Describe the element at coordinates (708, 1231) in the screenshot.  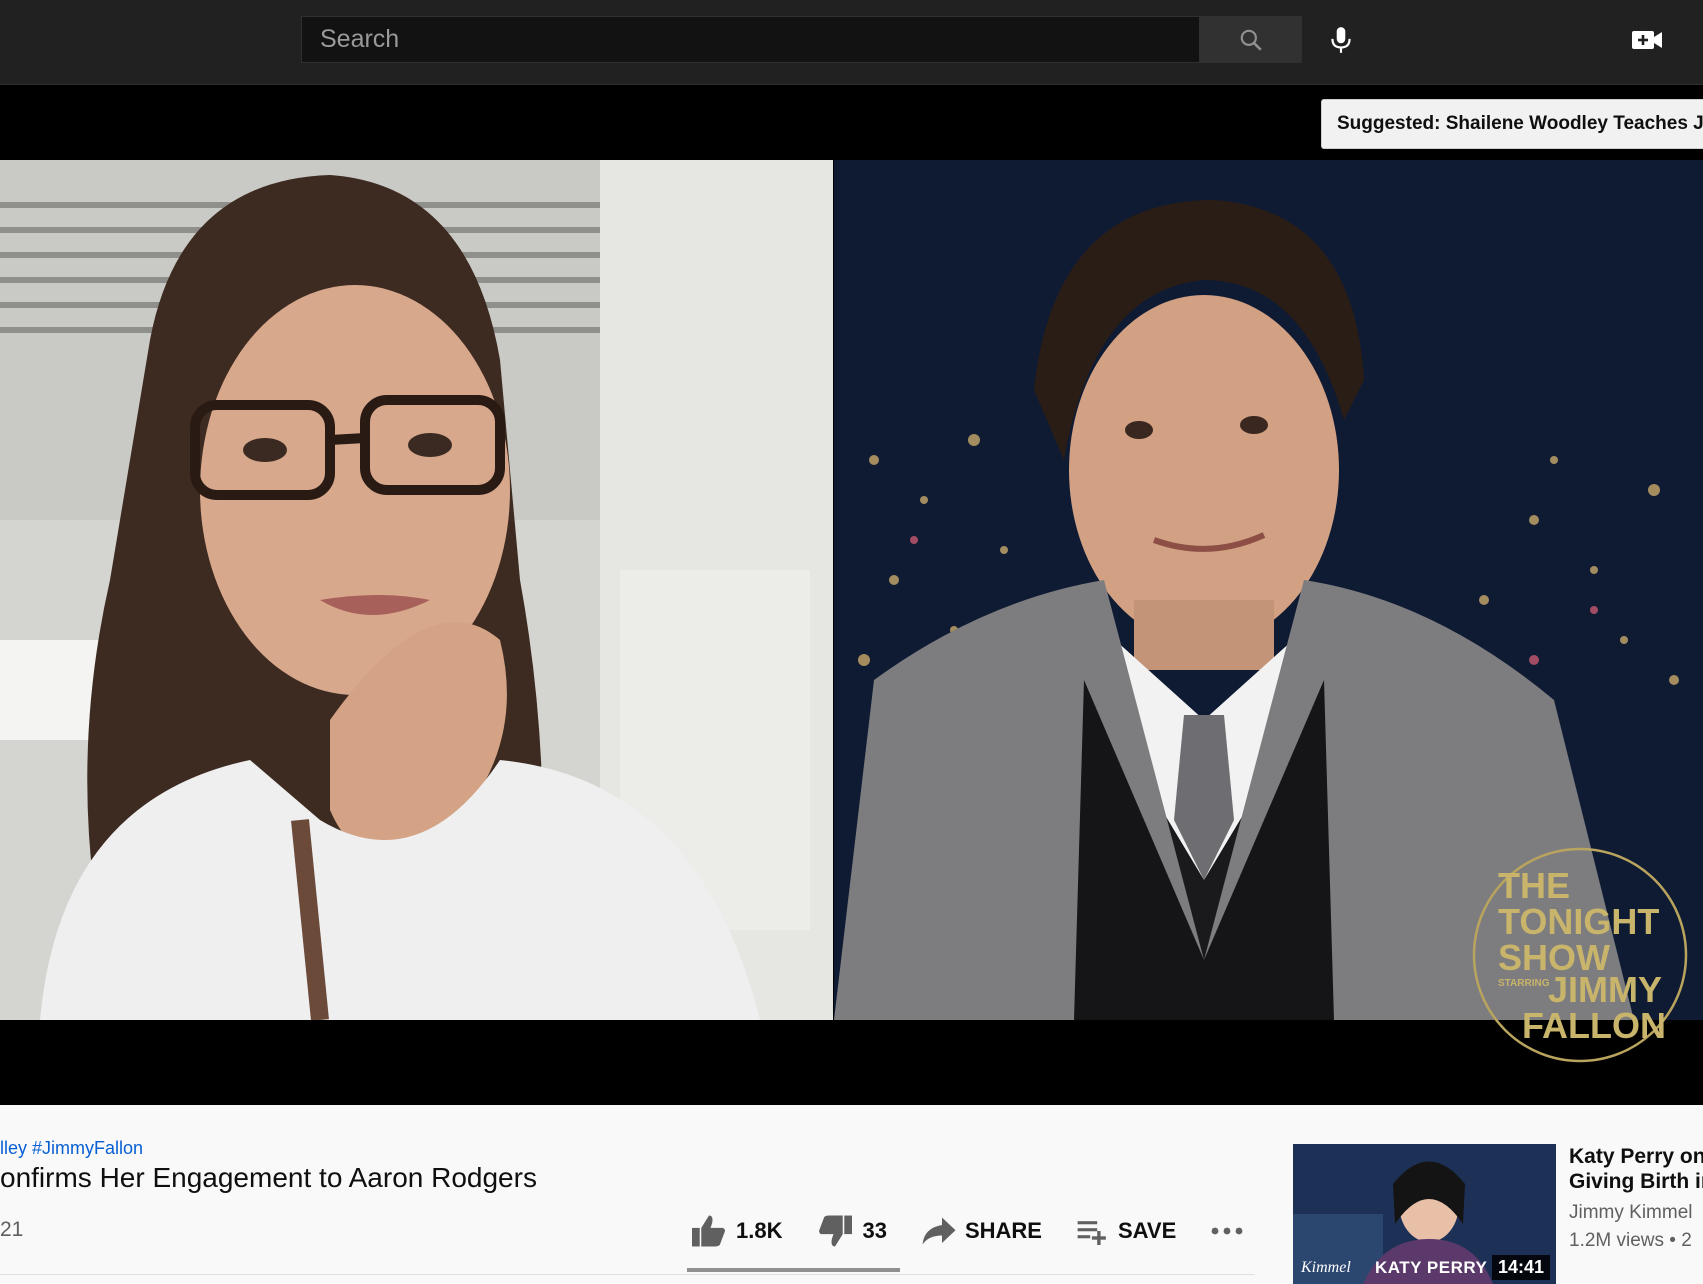
I see `thumbs-up-icon` at that location.